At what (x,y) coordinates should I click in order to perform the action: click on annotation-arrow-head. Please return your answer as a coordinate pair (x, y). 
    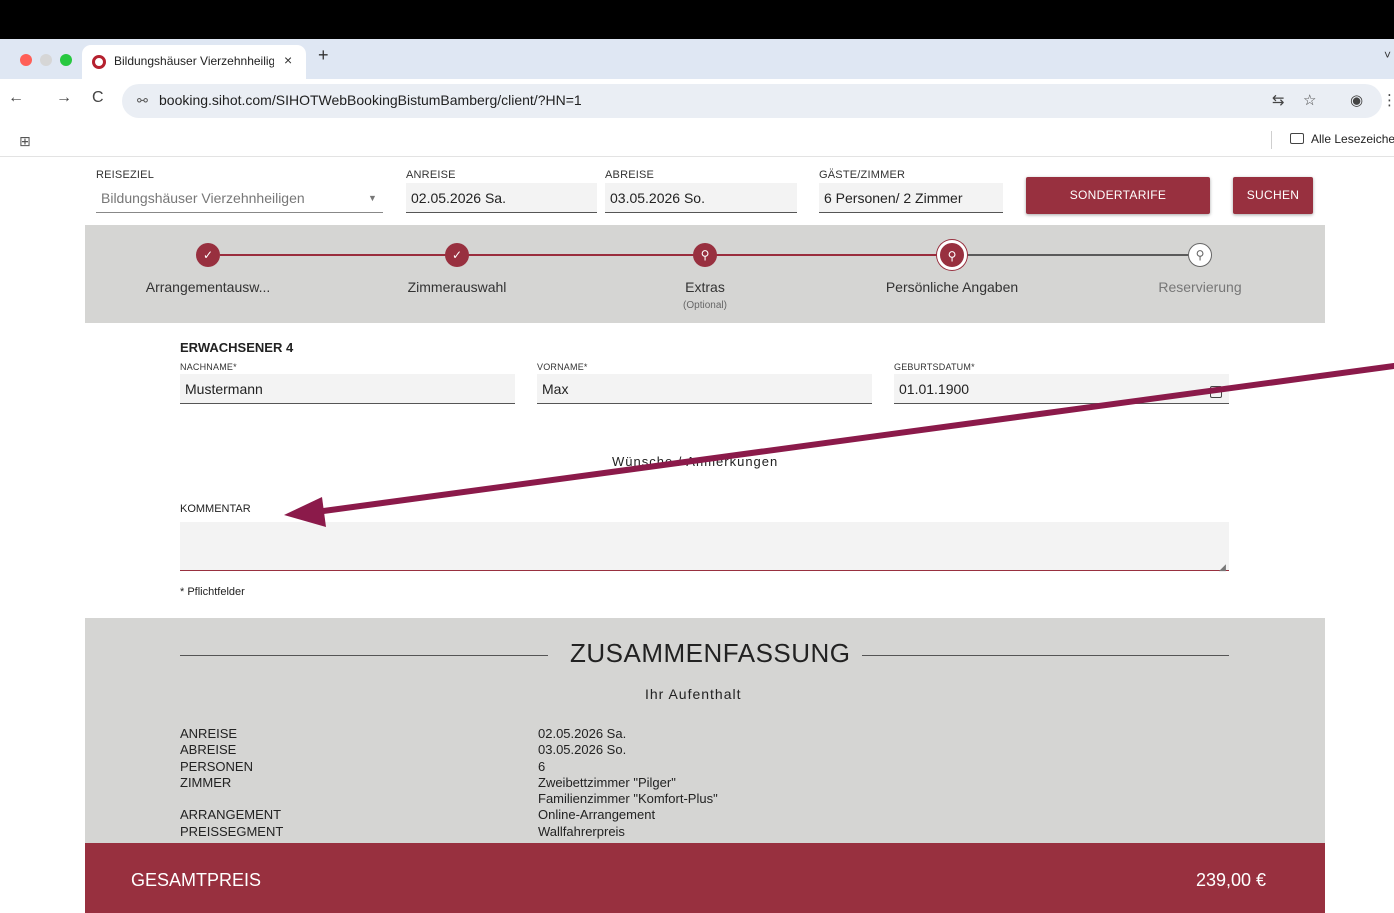
    Looking at the image, I should click on (305, 512).